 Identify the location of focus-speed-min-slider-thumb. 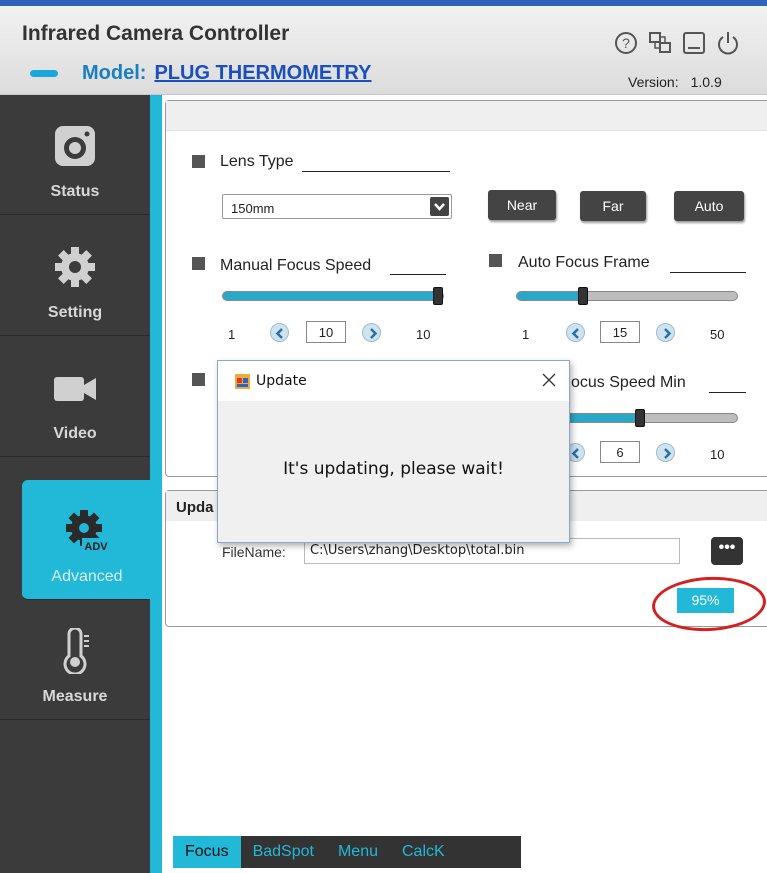
(640, 418).